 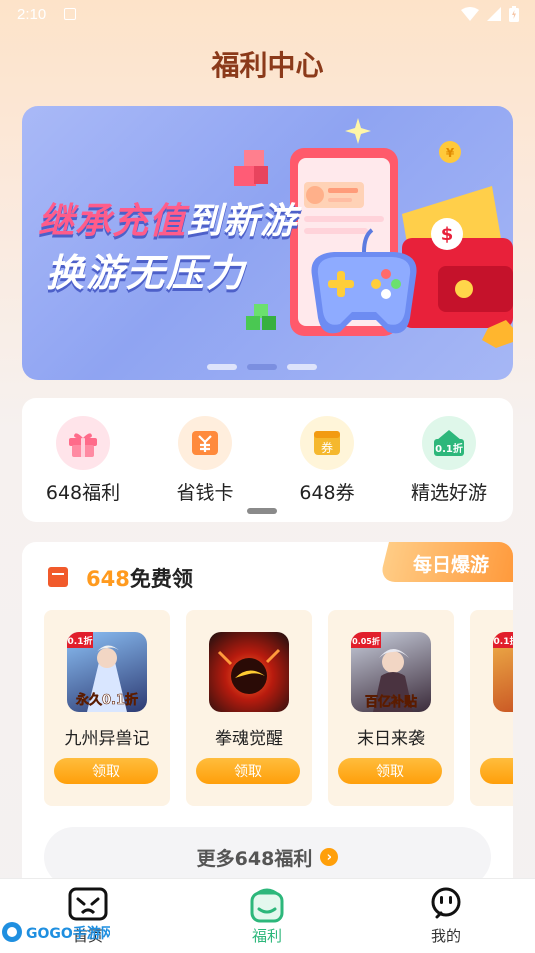 I want to click on game-cover: 0.1折 永久0.1折, so click(x=107, y=672).